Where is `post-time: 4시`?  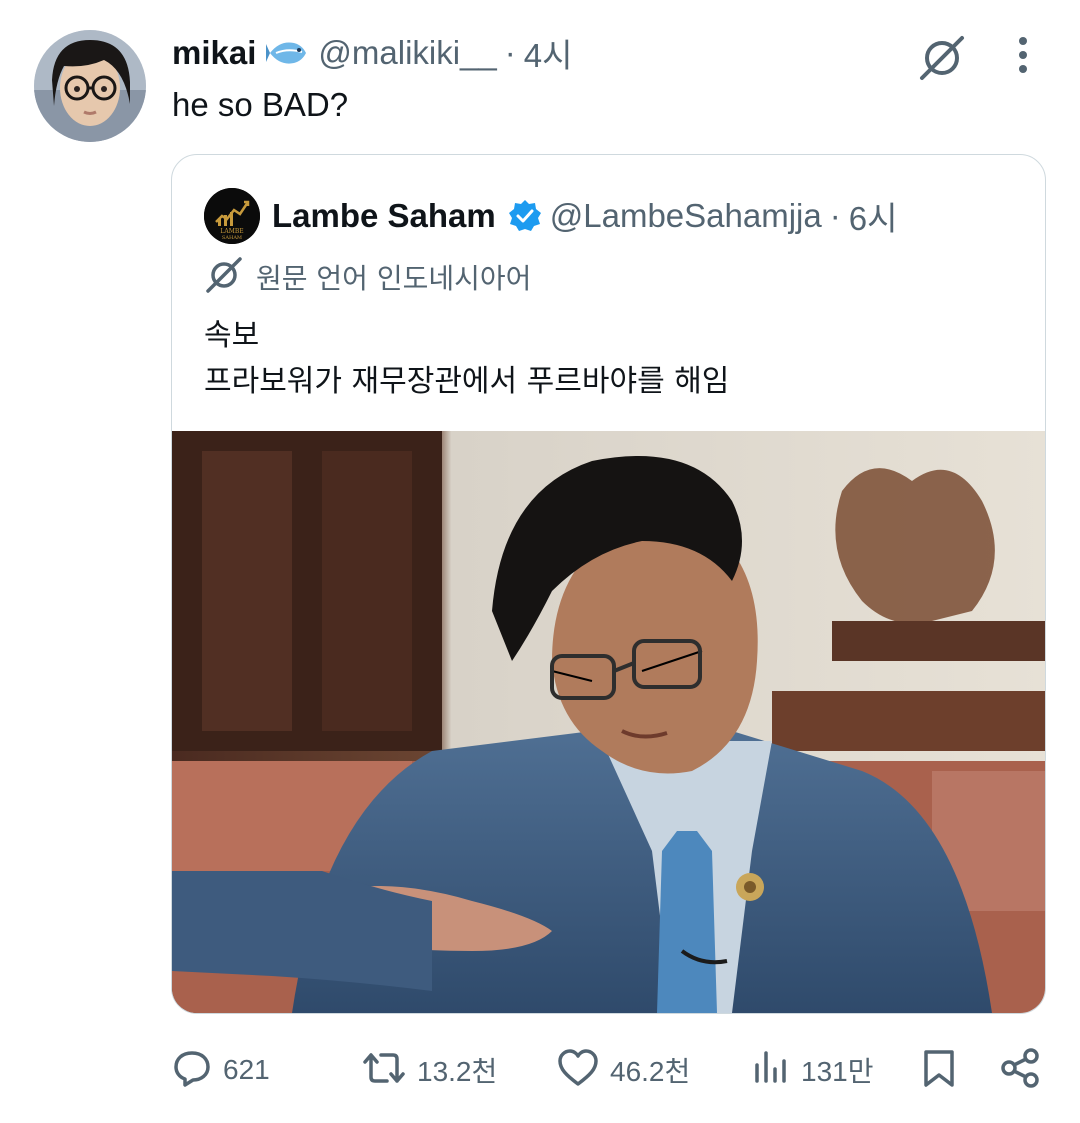
post-time: 4시 is located at coordinates (548, 53).